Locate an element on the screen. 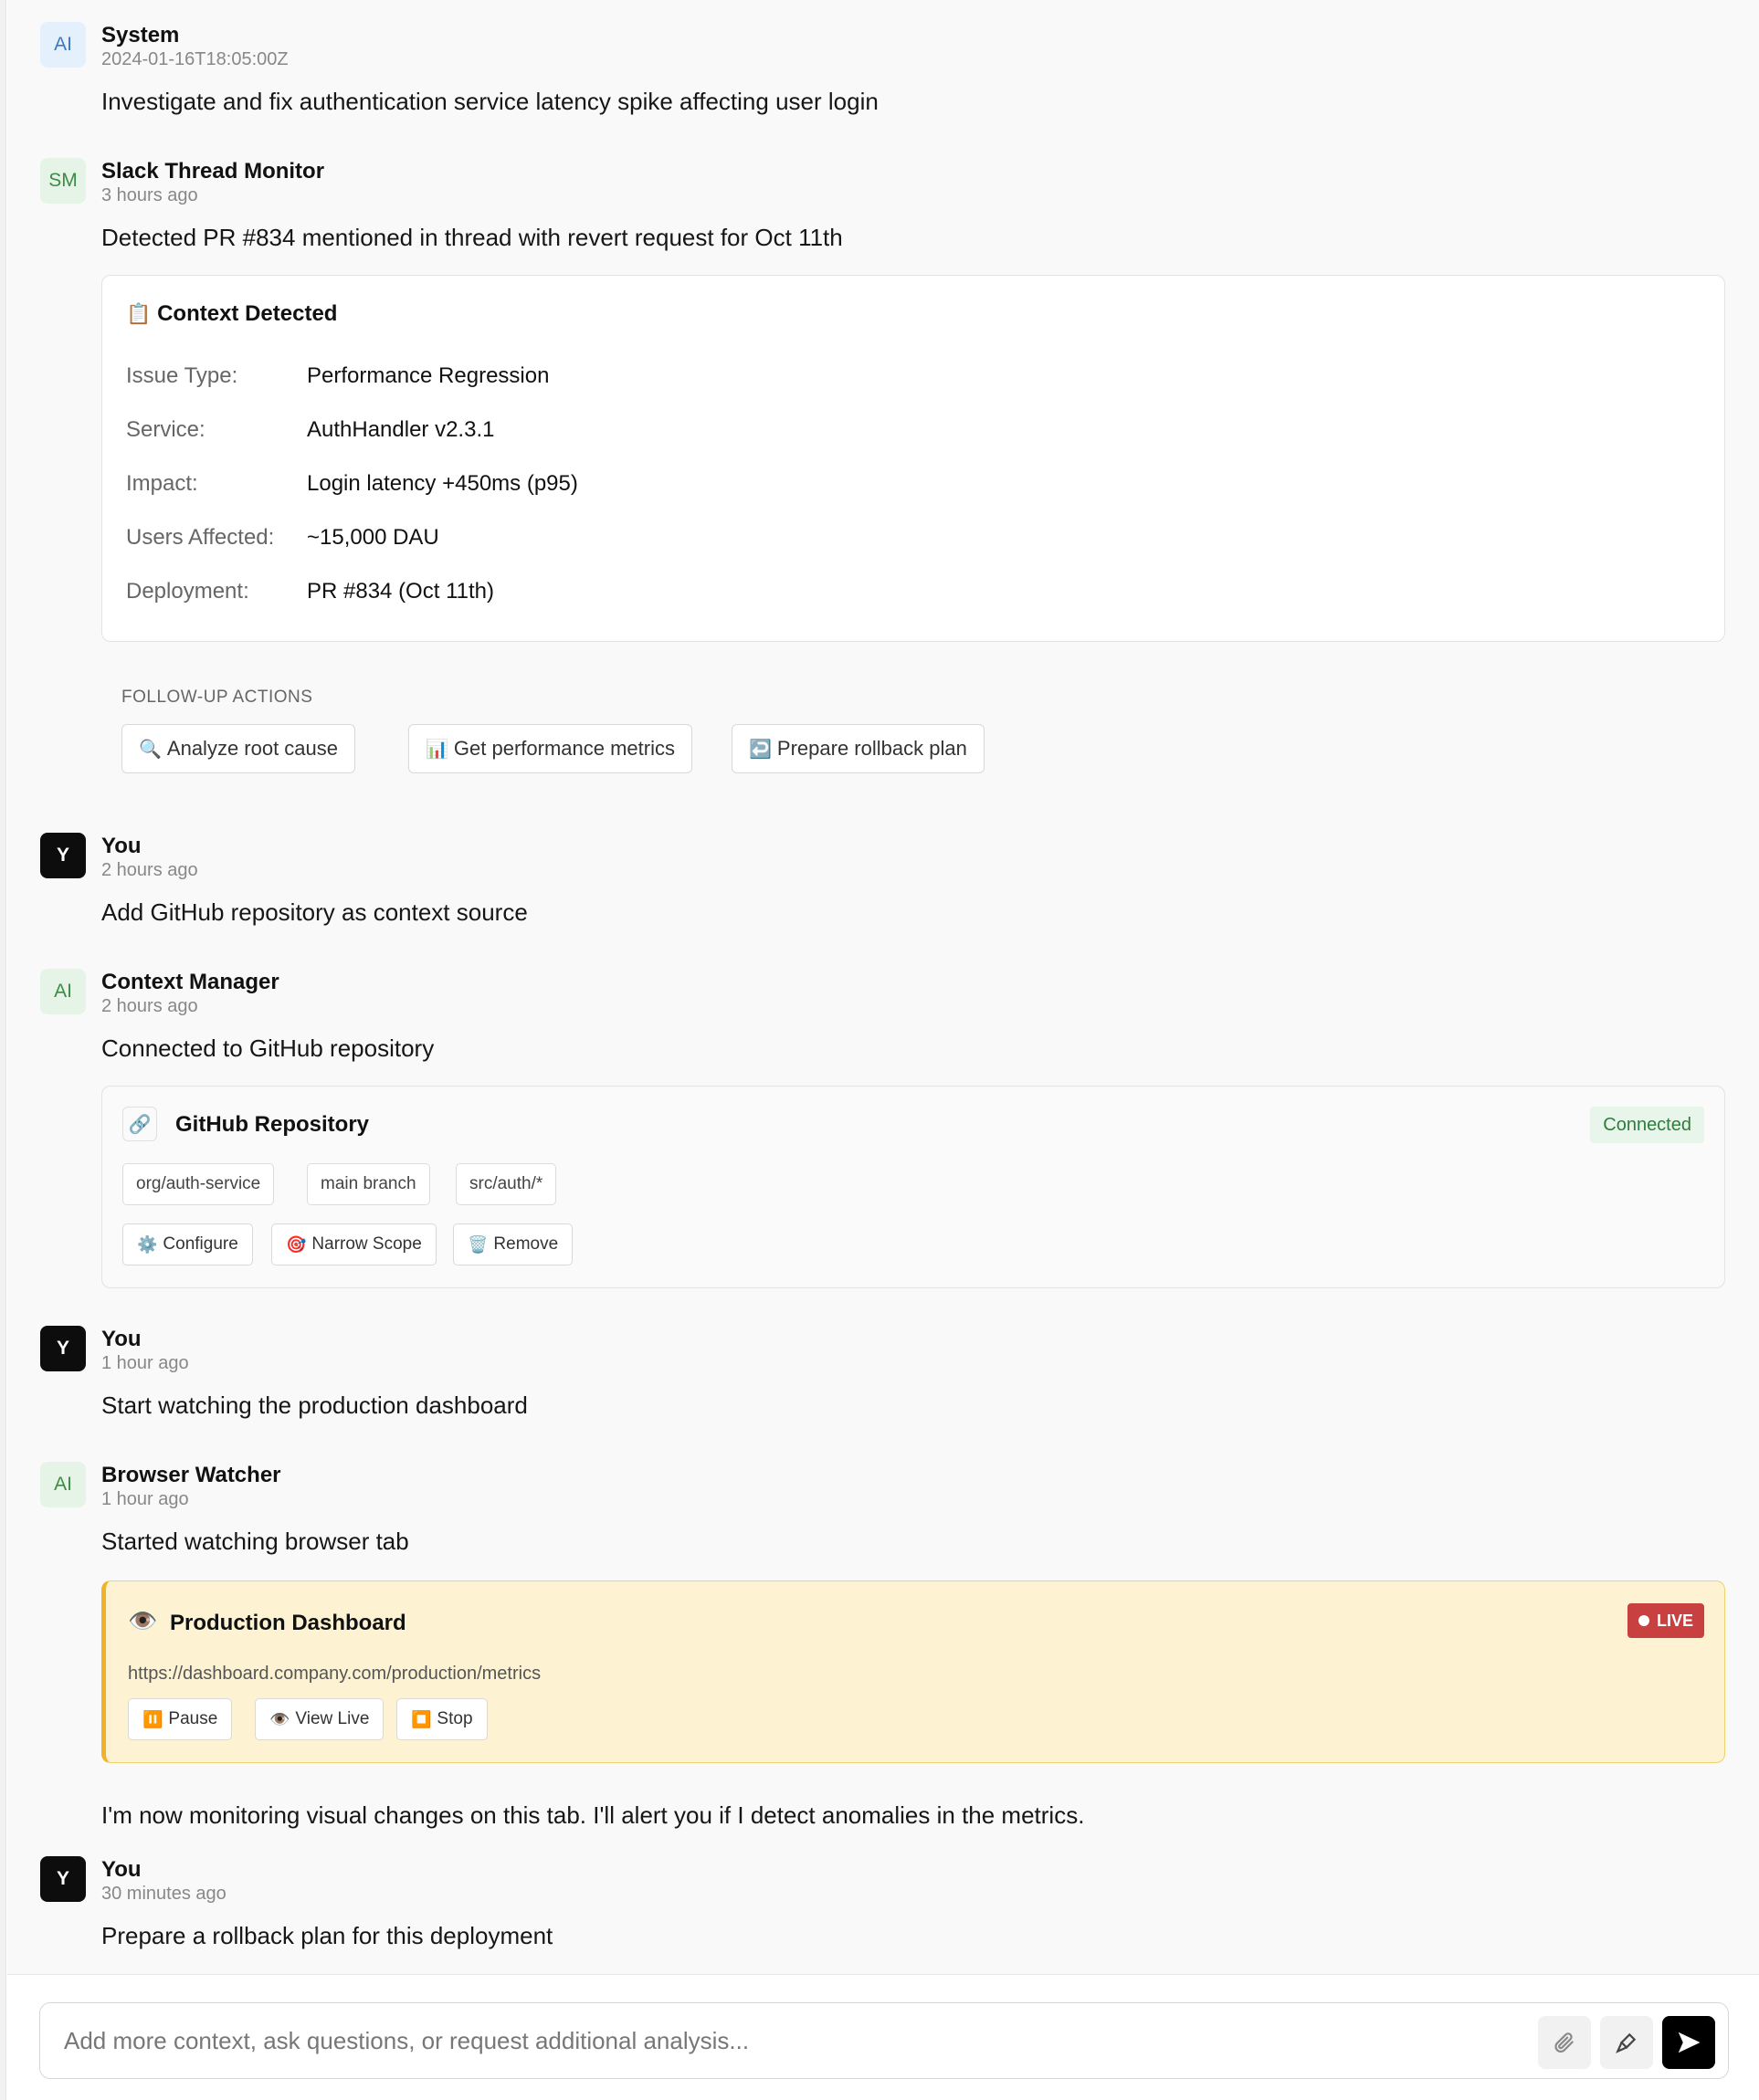 This screenshot has width=1759, height=2100. get-performance-metrics-button: 📊 Get performance metrics is located at coordinates (550, 748).